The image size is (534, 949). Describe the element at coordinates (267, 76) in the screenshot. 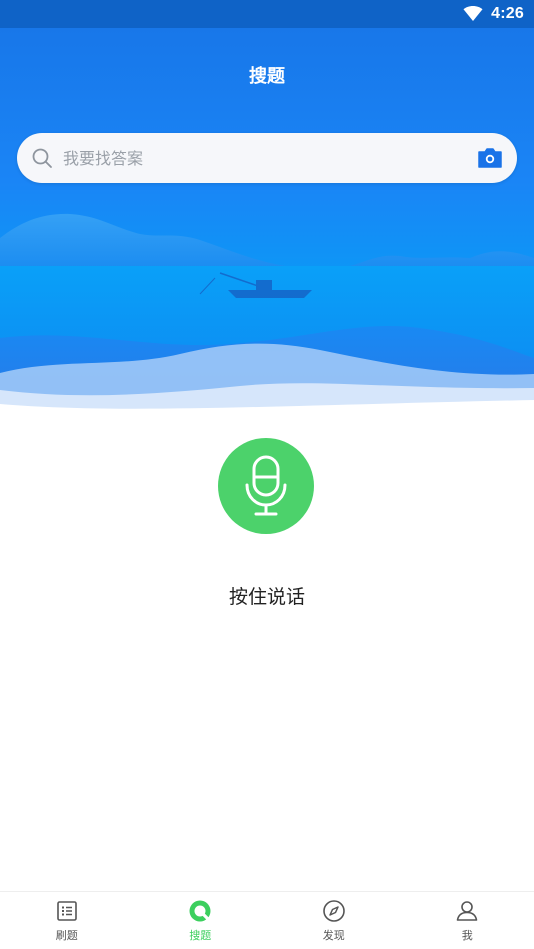

I see `page-title: 搜题` at that location.